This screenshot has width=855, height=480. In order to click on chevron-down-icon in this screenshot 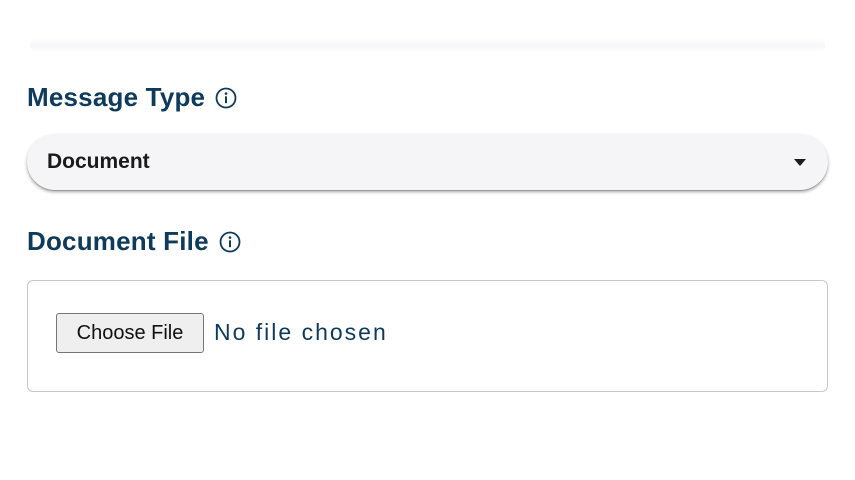, I will do `click(800, 162)`.